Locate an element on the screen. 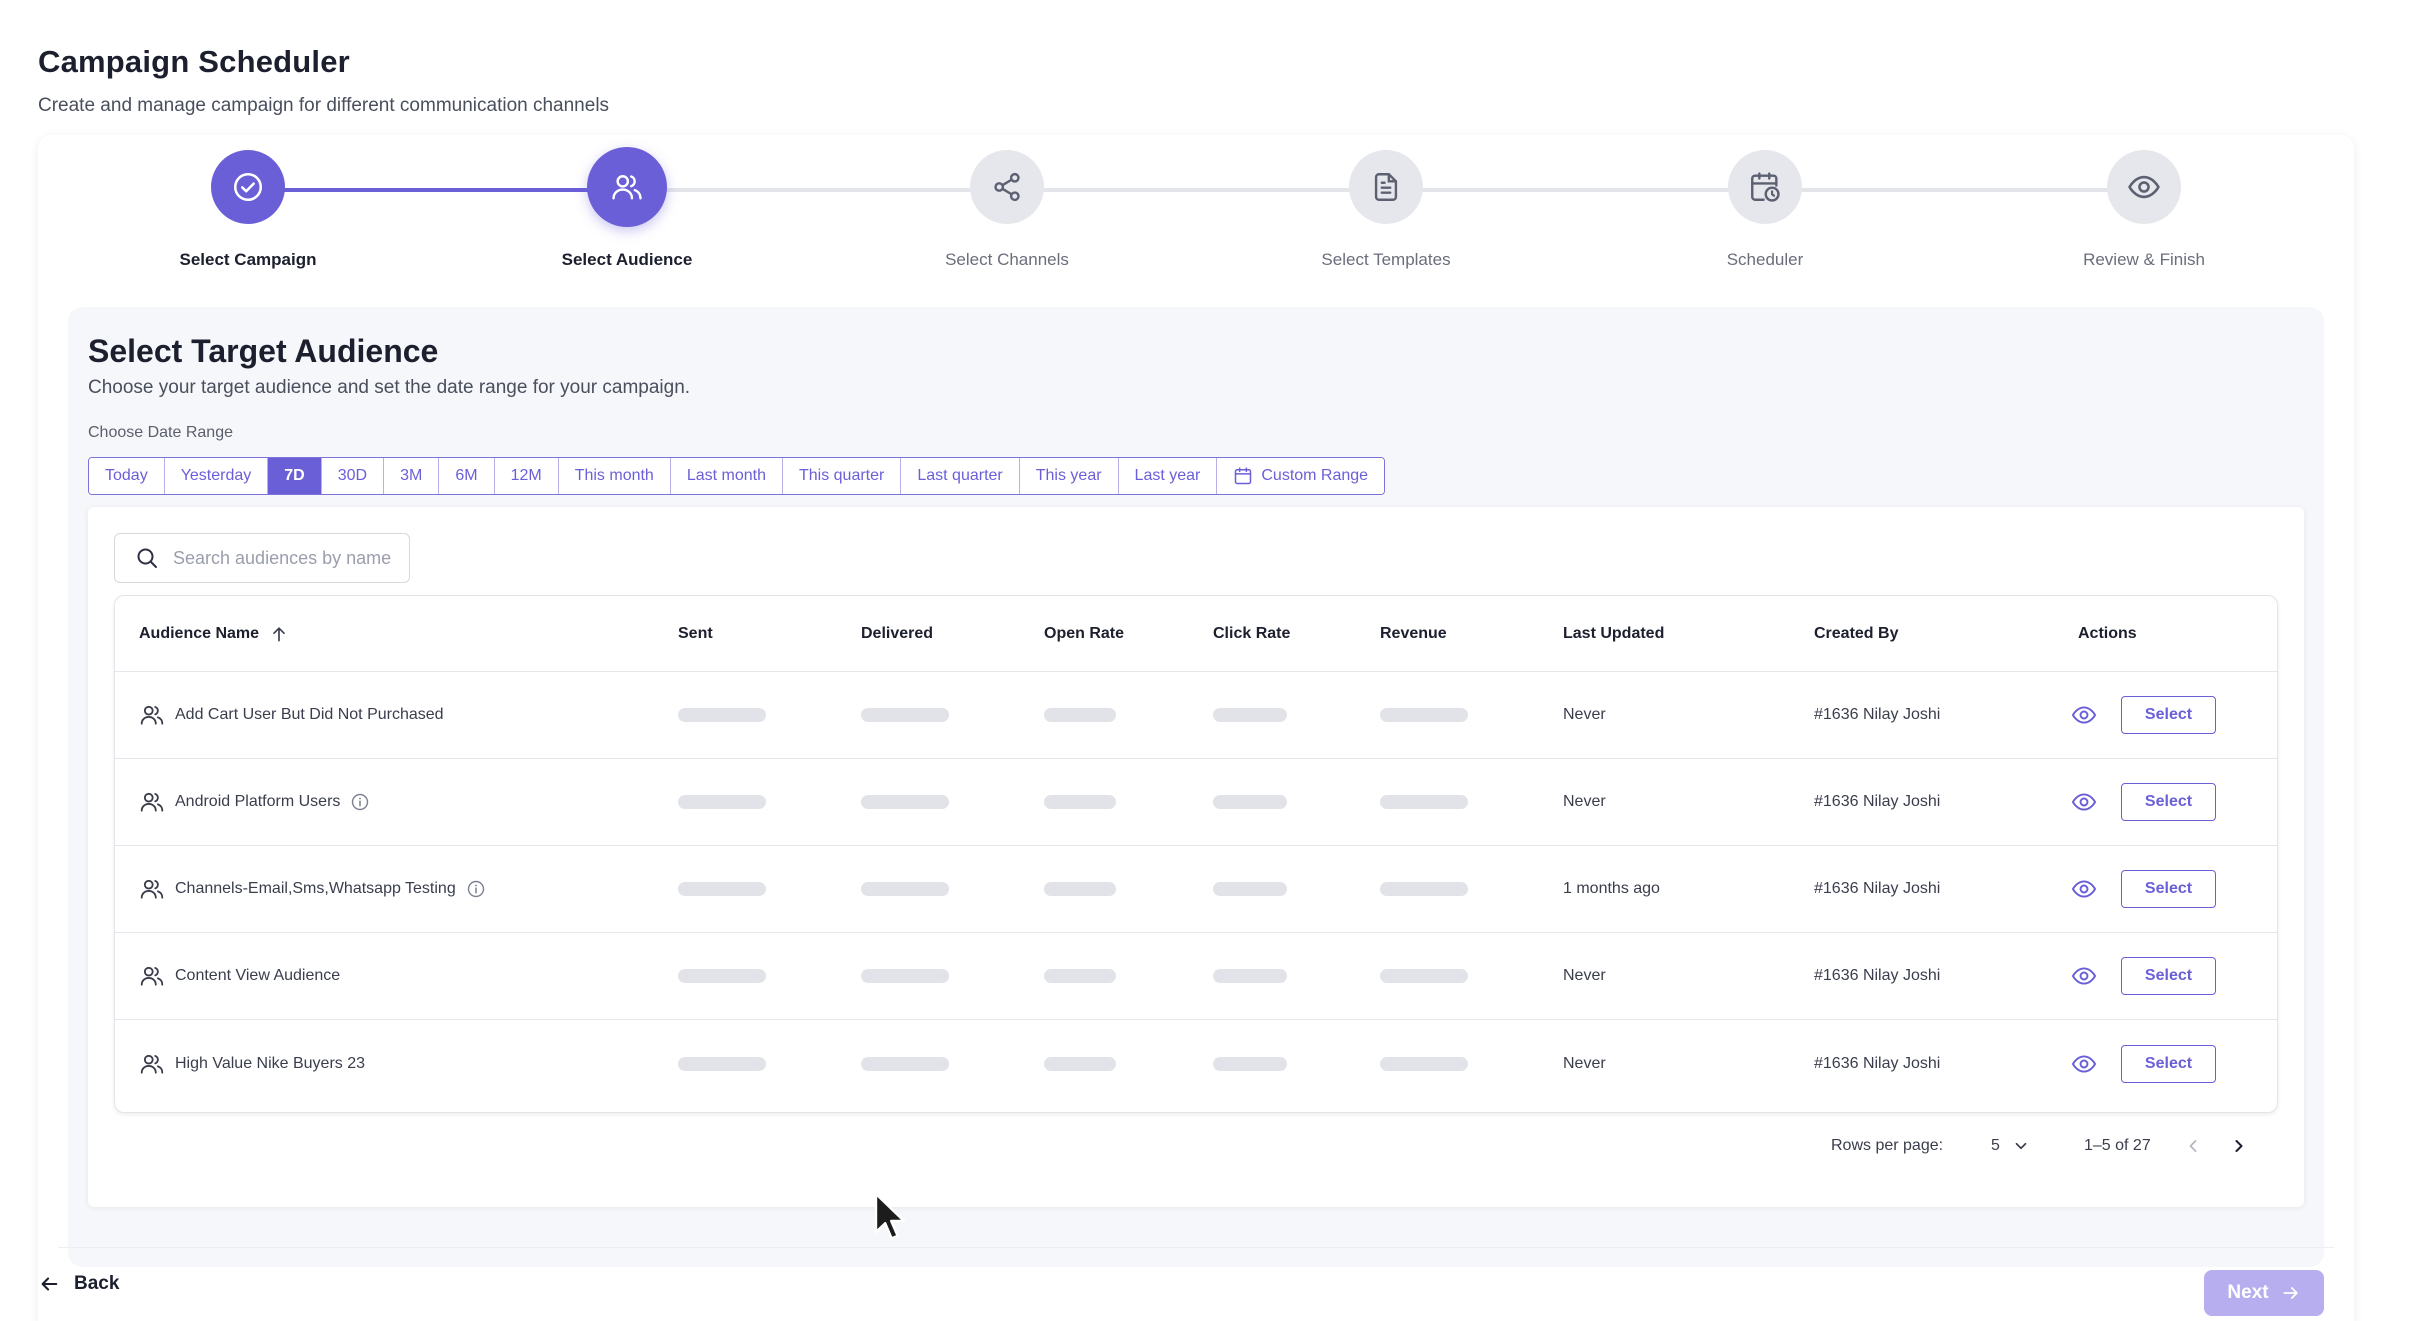 This screenshot has width=2412, height=1321. step-label: Select Campaign is located at coordinates (248, 259).